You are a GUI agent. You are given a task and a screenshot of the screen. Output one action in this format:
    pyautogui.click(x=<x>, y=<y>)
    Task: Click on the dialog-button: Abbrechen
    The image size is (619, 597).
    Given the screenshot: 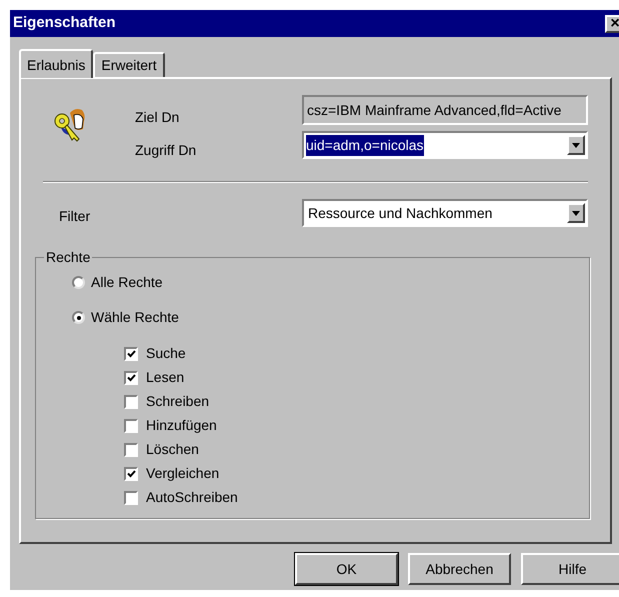 What is the action you would take?
    pyautogui.click(x=459, y=569)
    